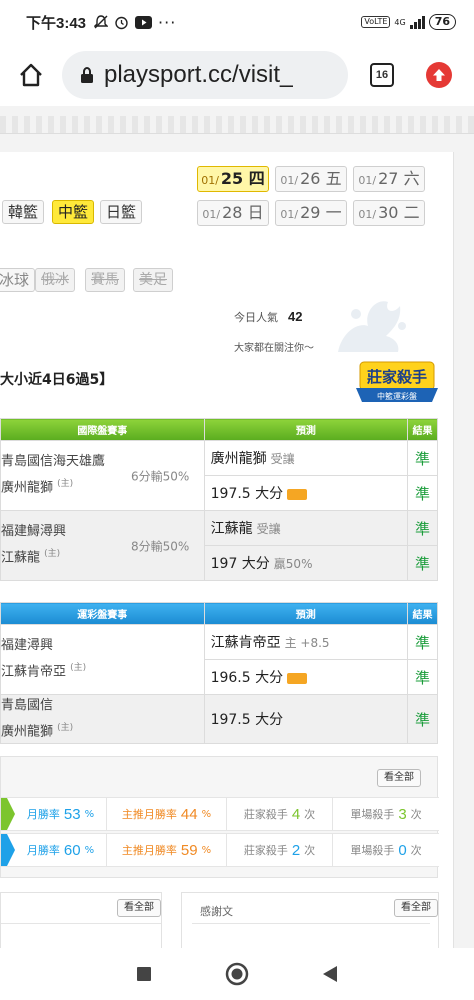  I want to click on blue-arrow-icon, so click(8, 850).